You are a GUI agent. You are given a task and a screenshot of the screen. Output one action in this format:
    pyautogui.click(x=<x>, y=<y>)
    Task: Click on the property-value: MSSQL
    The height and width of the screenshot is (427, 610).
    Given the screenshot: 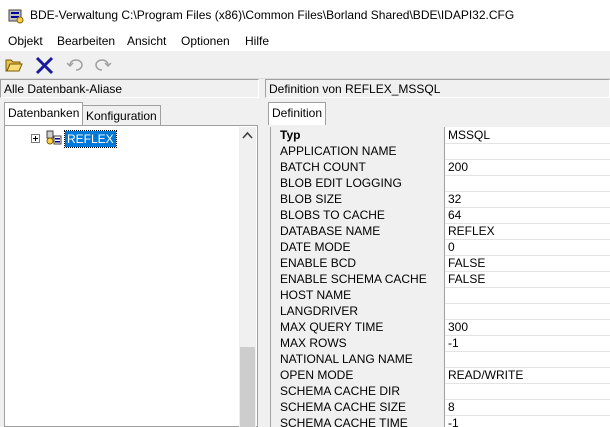 What is the action you would take?
    pyautogui.click(x=469, y=135)
    